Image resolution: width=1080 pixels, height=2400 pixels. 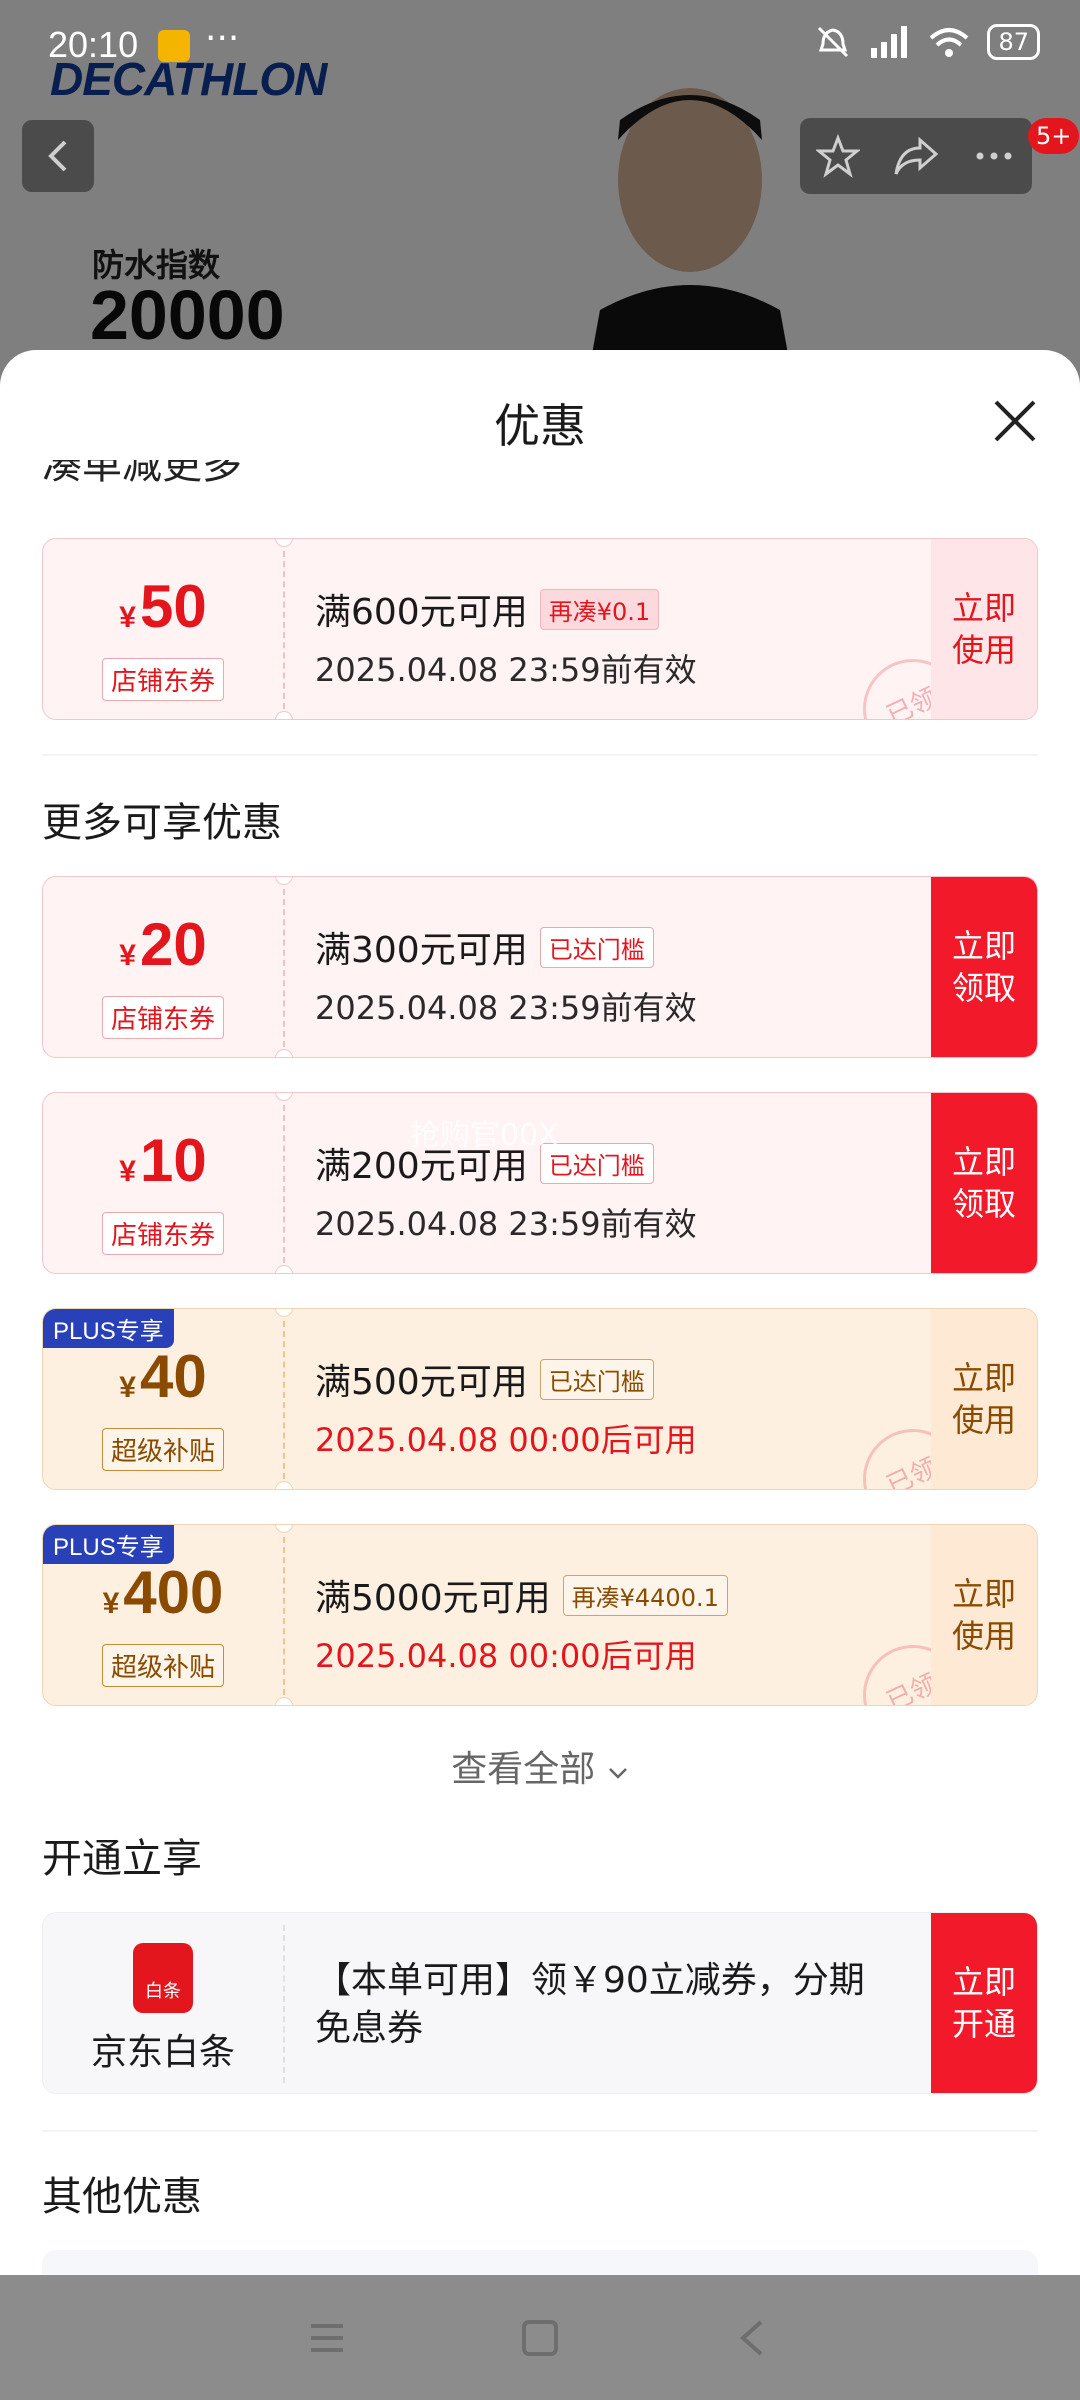 What do you see at coordinates (621, 1623) in the screenshot?
I see `coupon-details: 满5000元可用 再凑¥4400.1 2025.04.08 00:00后可用` at bounding box center [621, 1623].